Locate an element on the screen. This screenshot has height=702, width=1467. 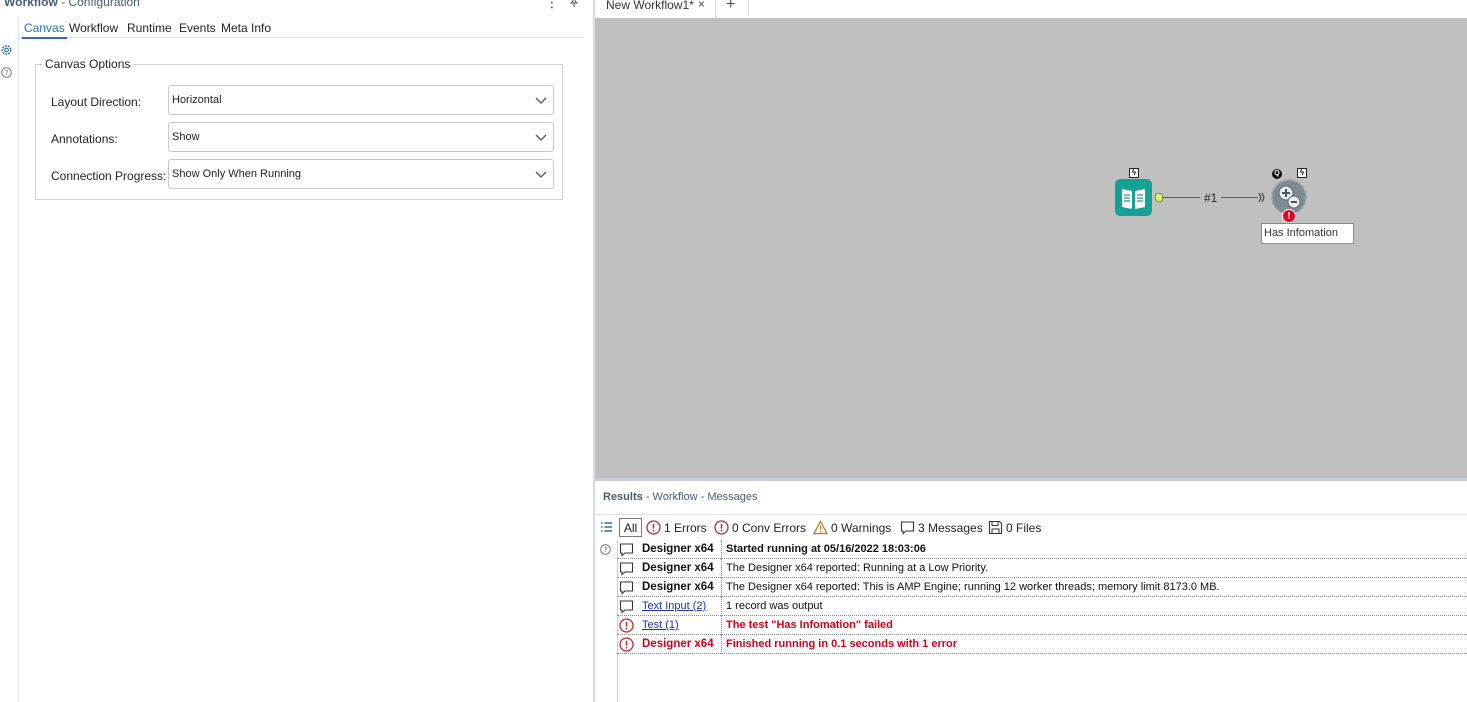
divider is located at coordinates (1031, 514).